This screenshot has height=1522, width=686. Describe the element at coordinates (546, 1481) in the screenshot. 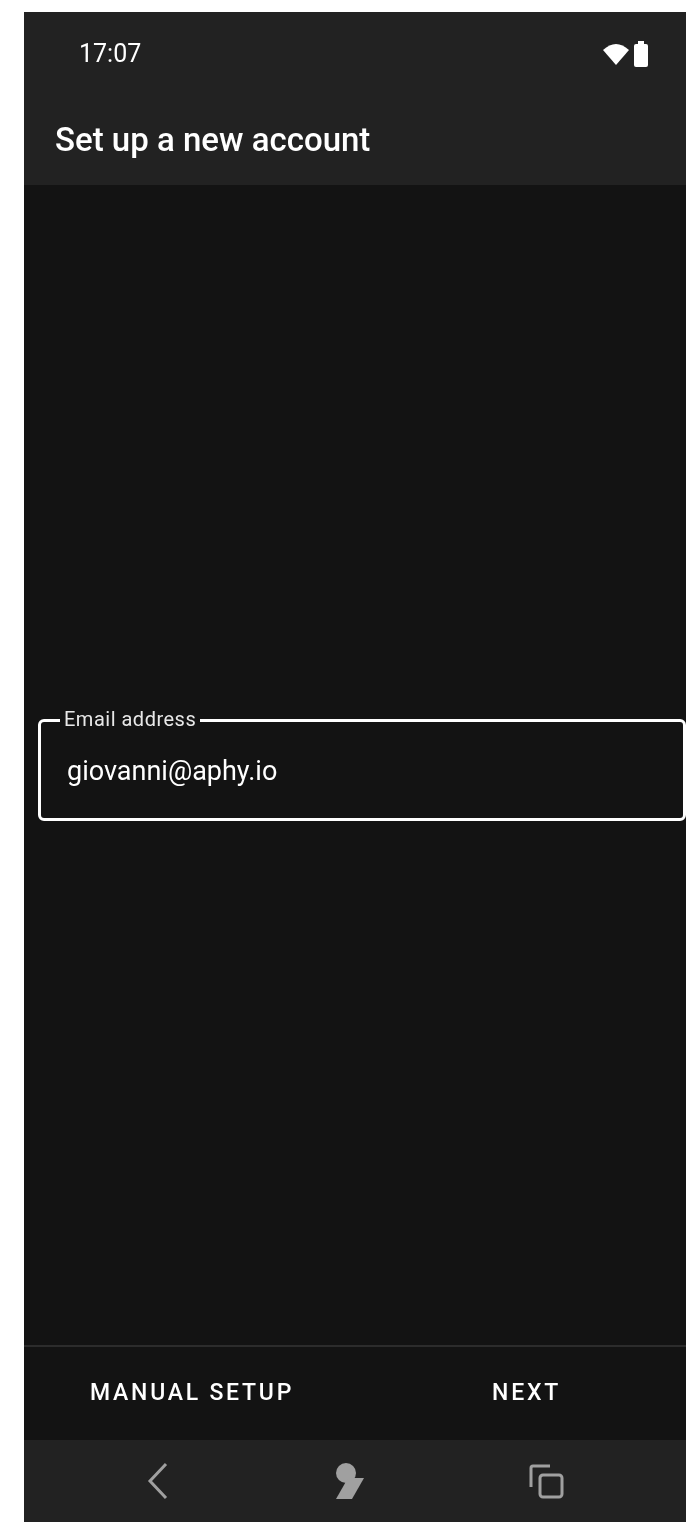

I see `recent-apps-icon` at that location.